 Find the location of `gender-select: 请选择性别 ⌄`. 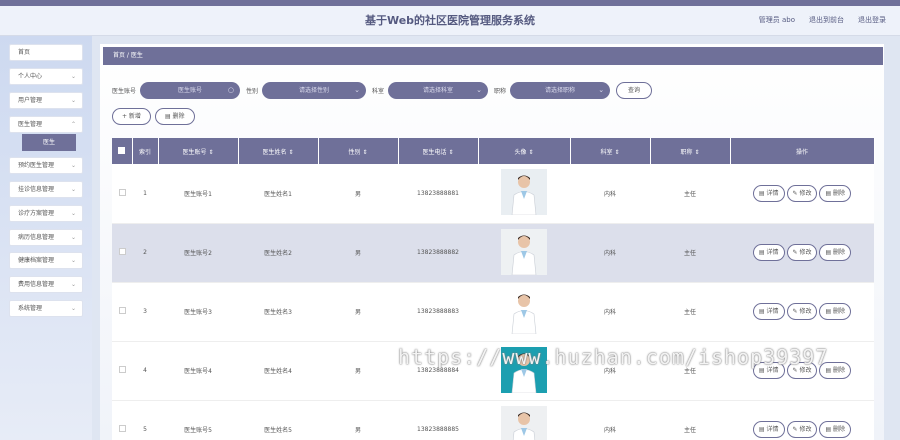

gender-select: 请选择性别 ⌄ is located at coordinates (314, 90).